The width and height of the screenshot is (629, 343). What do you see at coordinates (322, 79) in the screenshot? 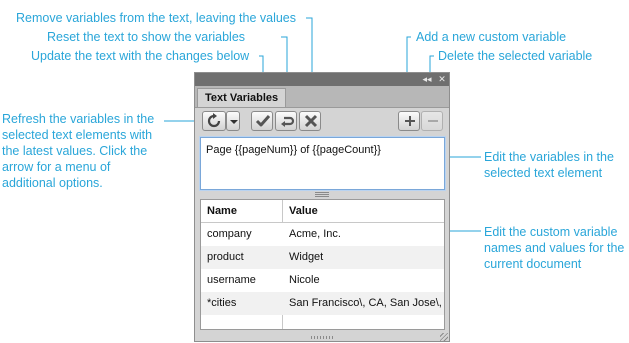
I see `panel-titlebar: ◂◂ ✕` at bounding box center [322, 79].